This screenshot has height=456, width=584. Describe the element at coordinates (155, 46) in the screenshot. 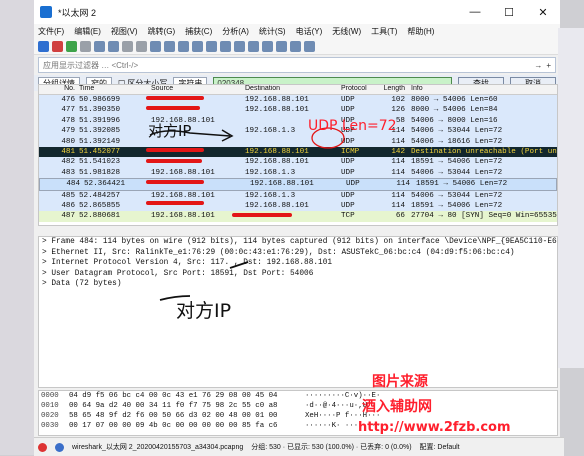

I see `find-packet-icon` at that location.